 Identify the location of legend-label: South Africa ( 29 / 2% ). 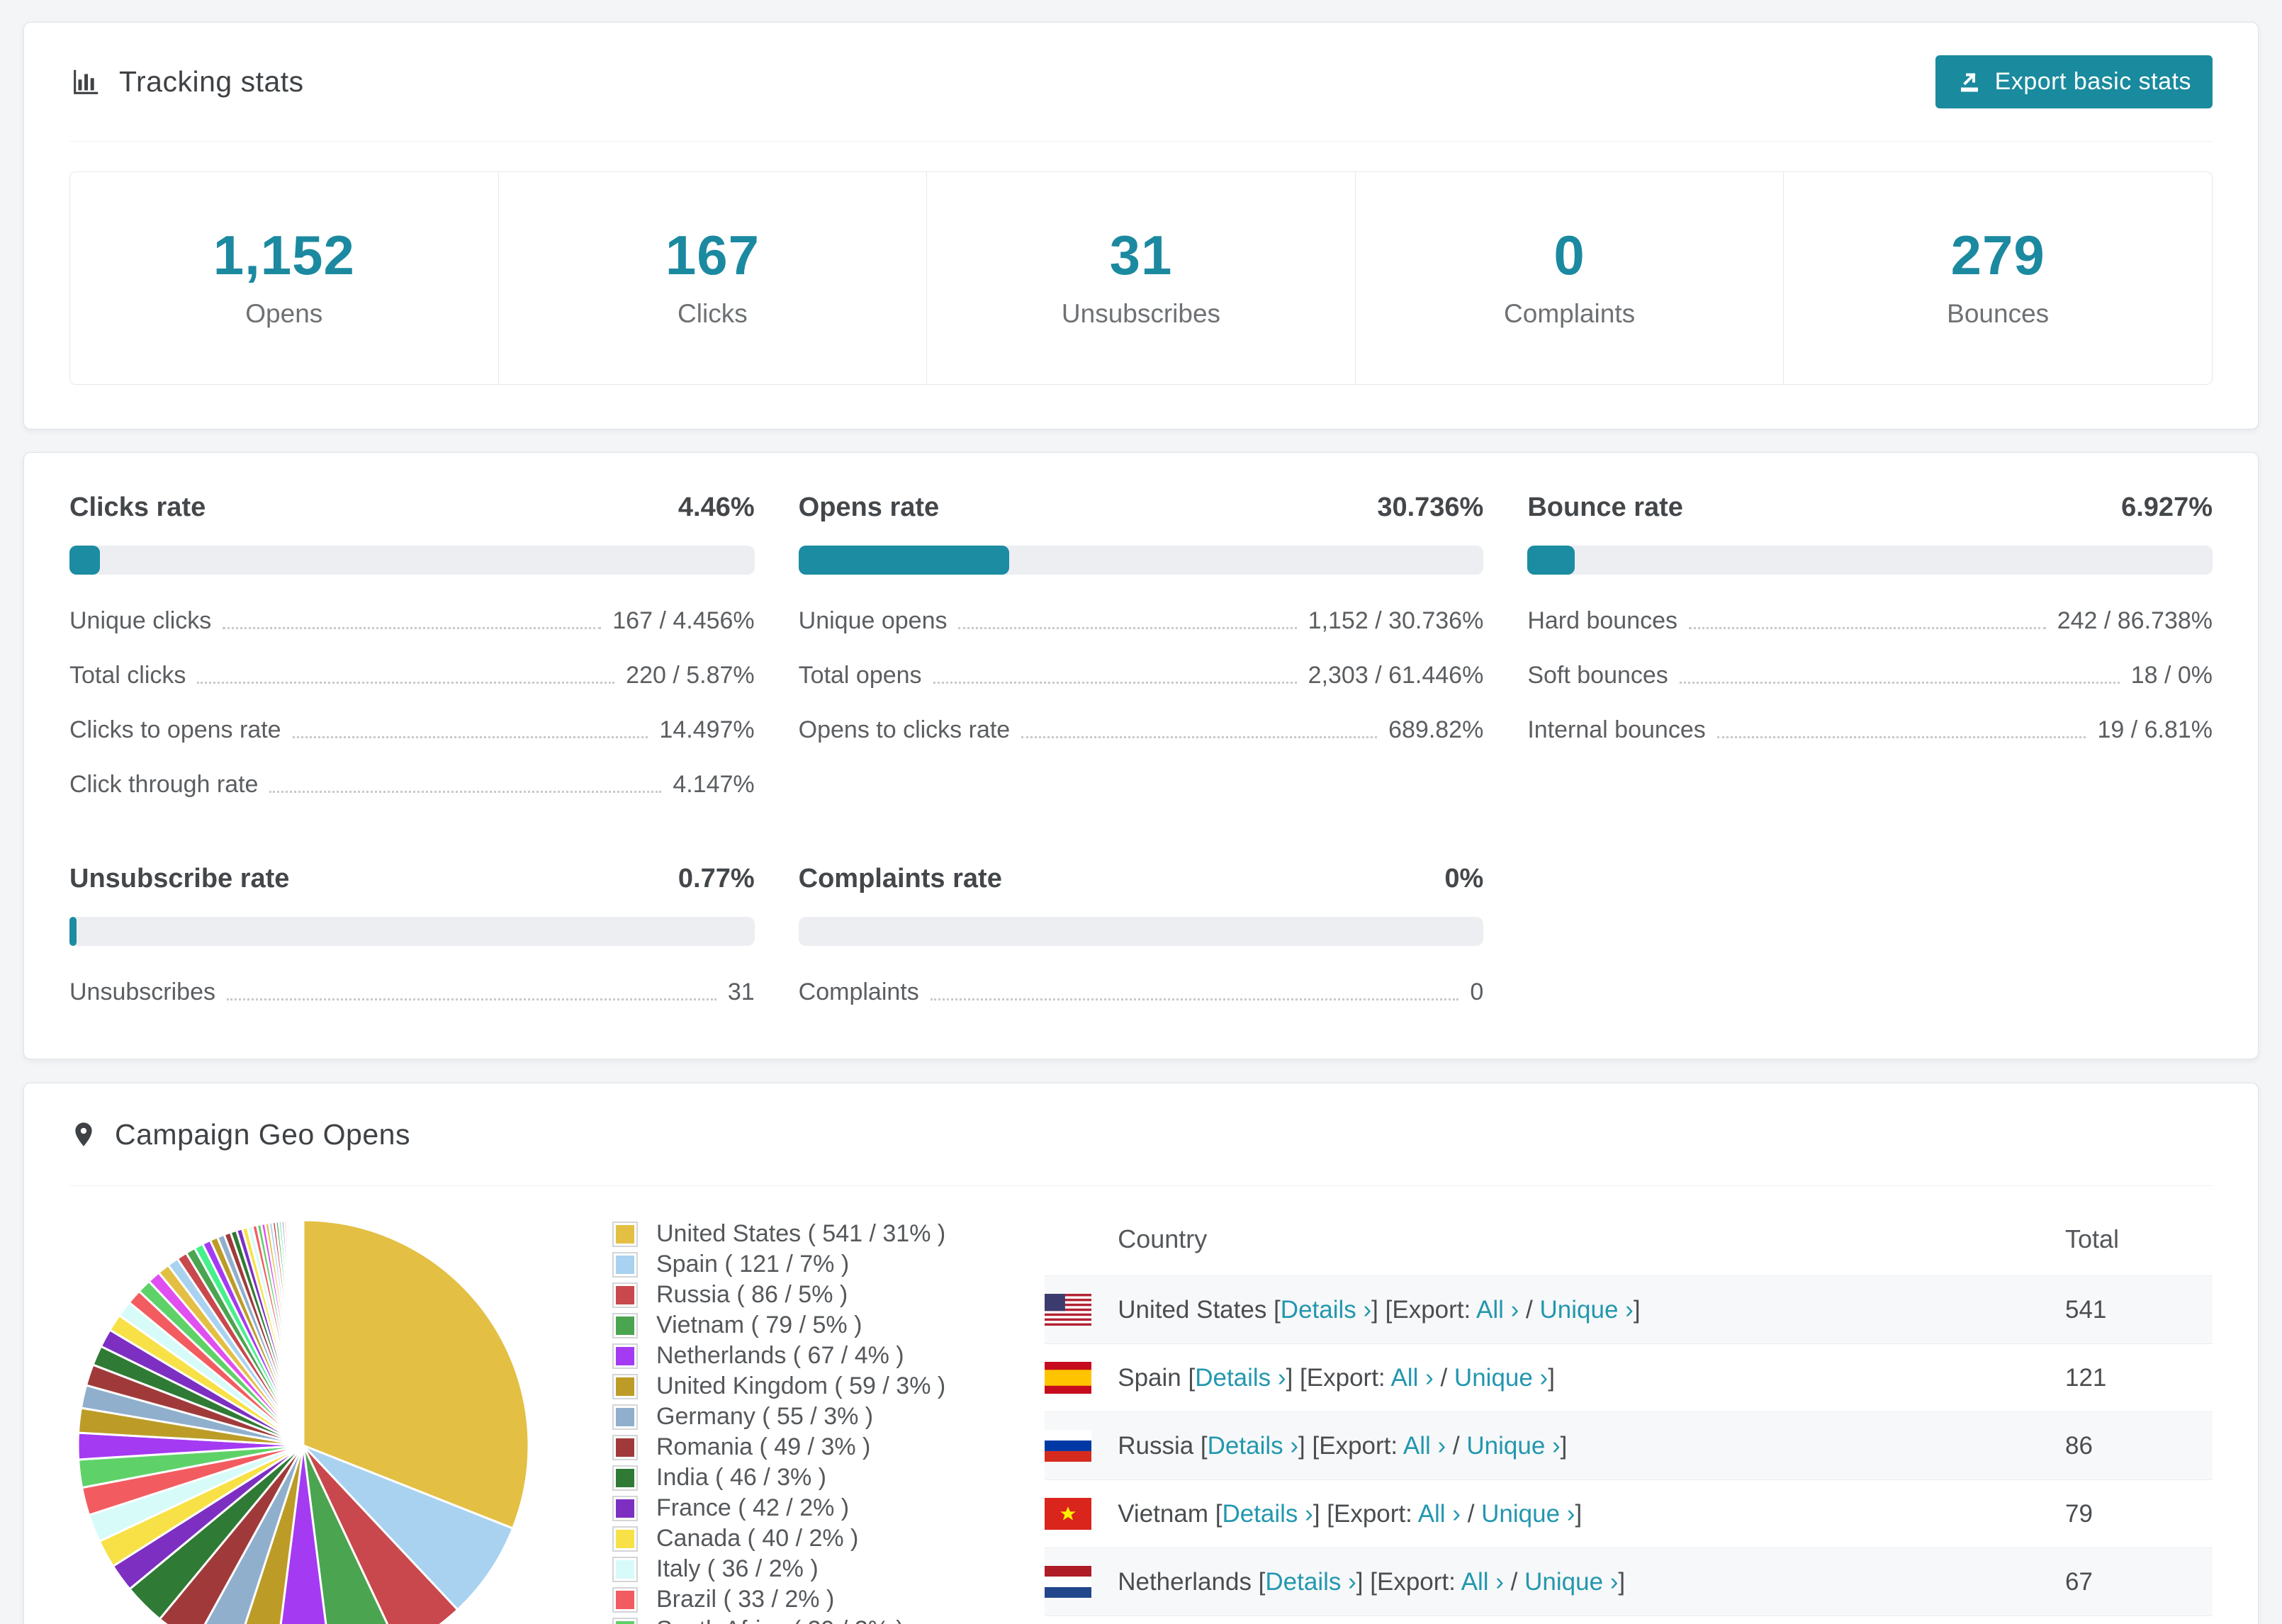
(780, 1620).